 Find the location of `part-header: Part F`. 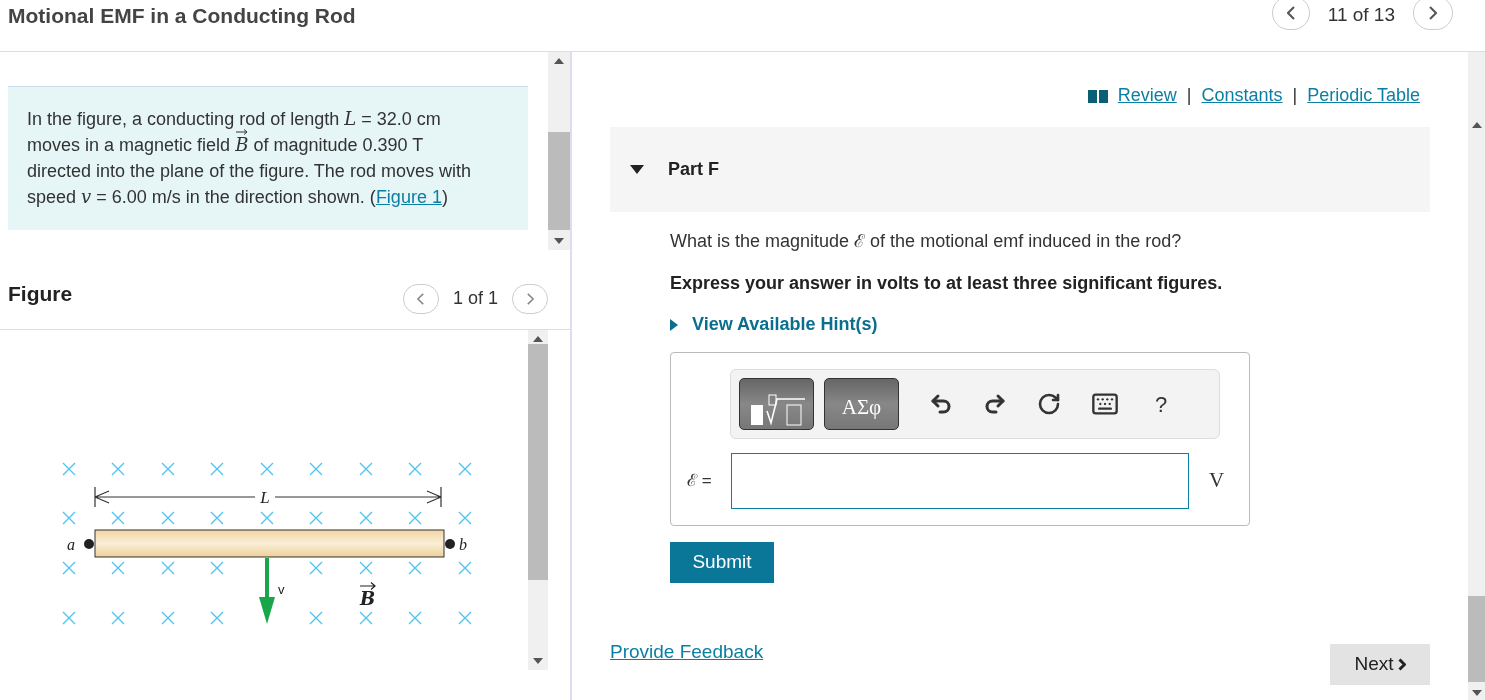

part-header: Part F is located at coordinates (1020, 169).